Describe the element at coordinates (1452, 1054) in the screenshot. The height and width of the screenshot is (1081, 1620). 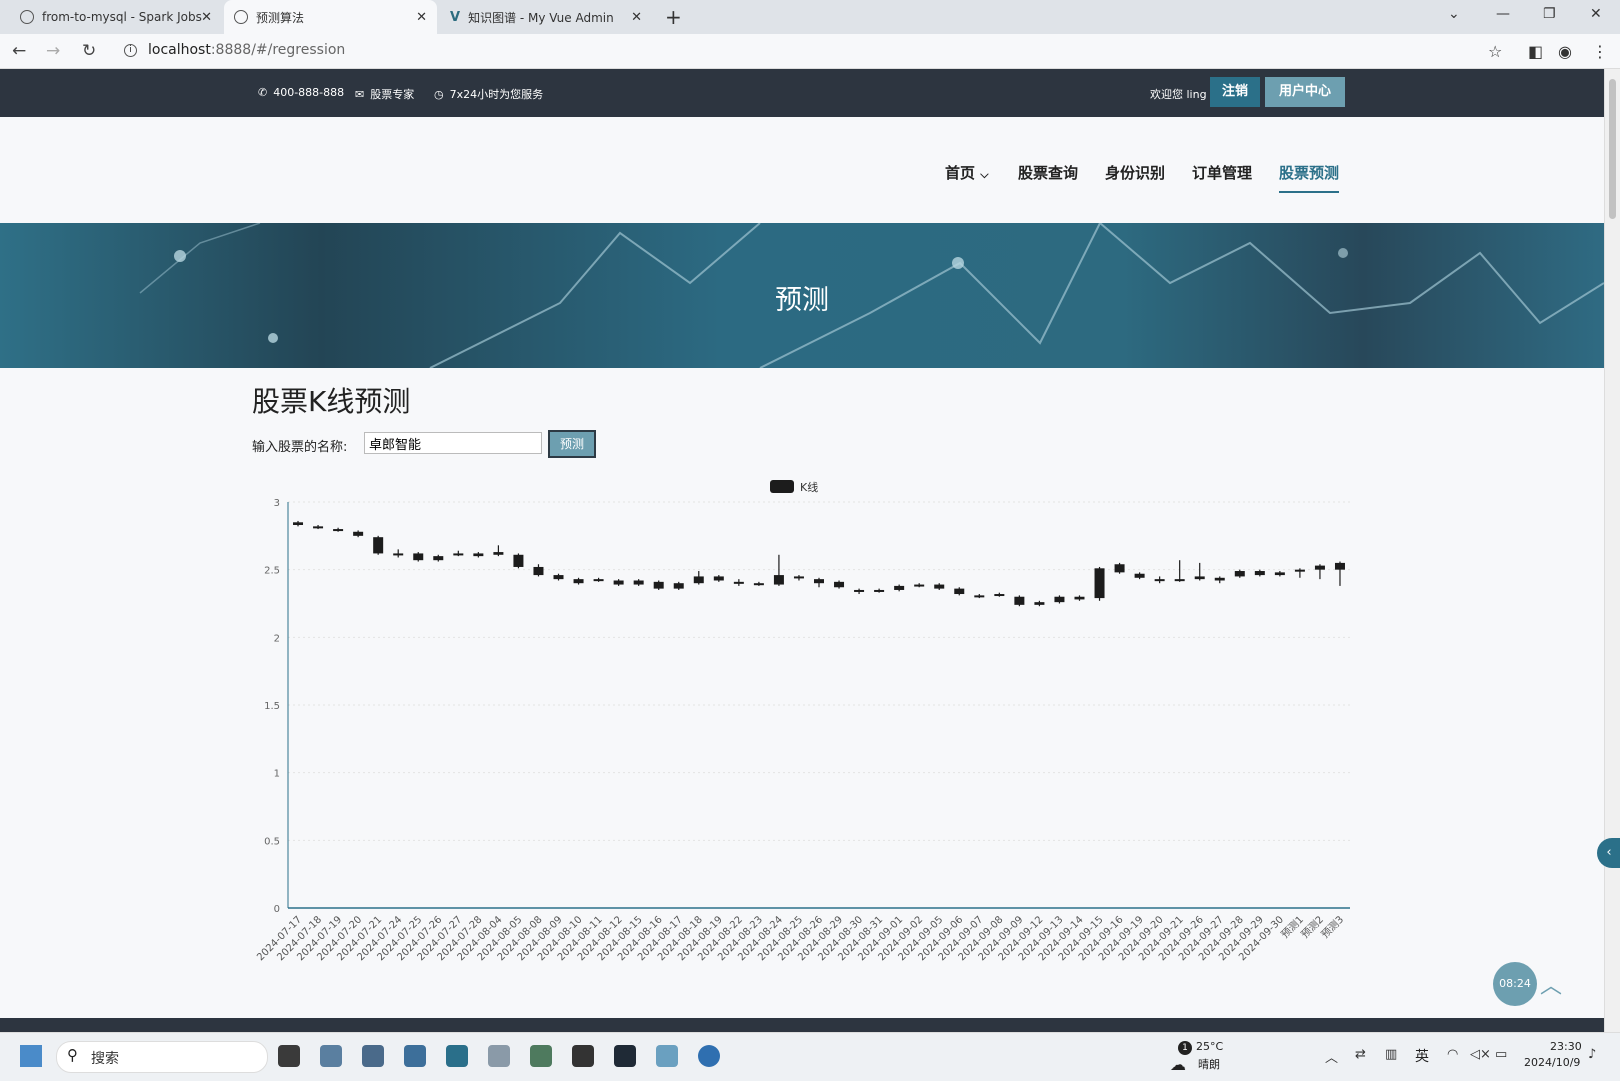
I see `wifi-icon: ◠` at that location.